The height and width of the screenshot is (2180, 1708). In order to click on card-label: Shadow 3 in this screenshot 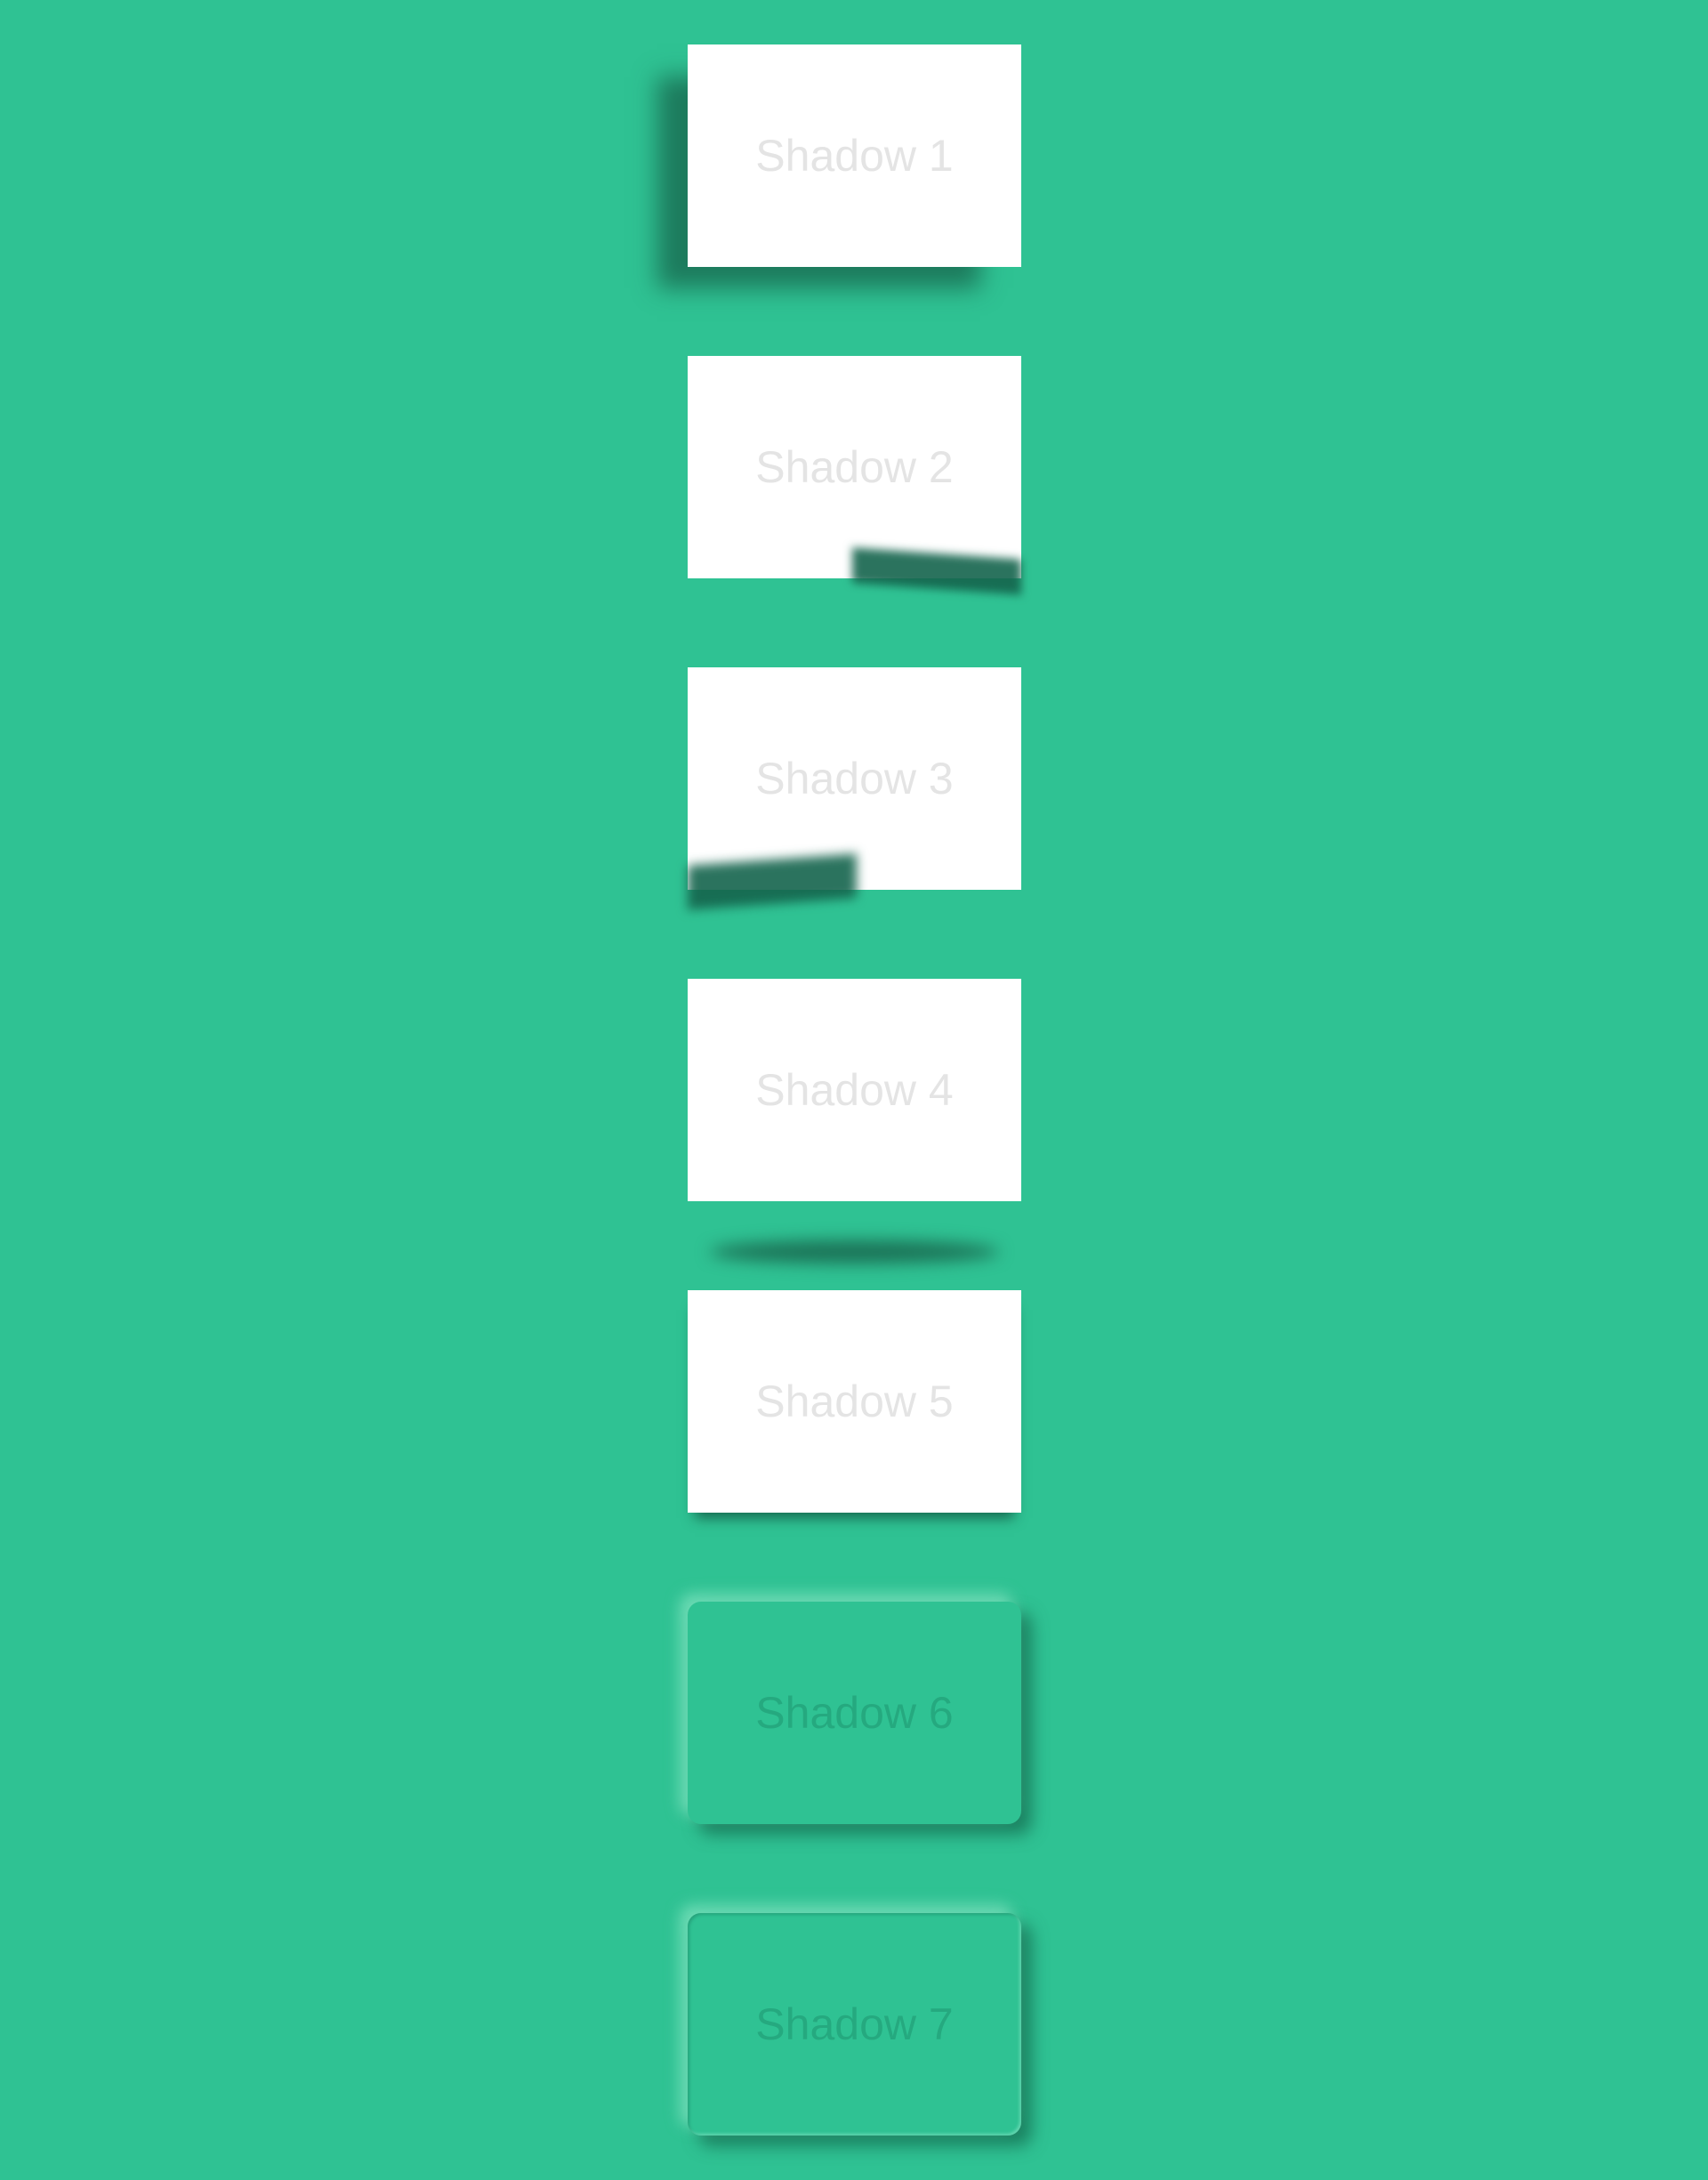, I will do `click(854, 778)`.